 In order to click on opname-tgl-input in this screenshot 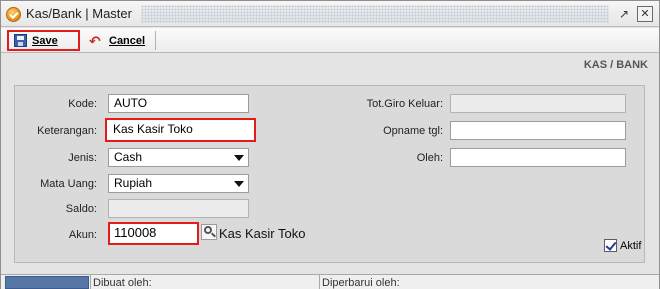, I will do `click(538, 130)`.